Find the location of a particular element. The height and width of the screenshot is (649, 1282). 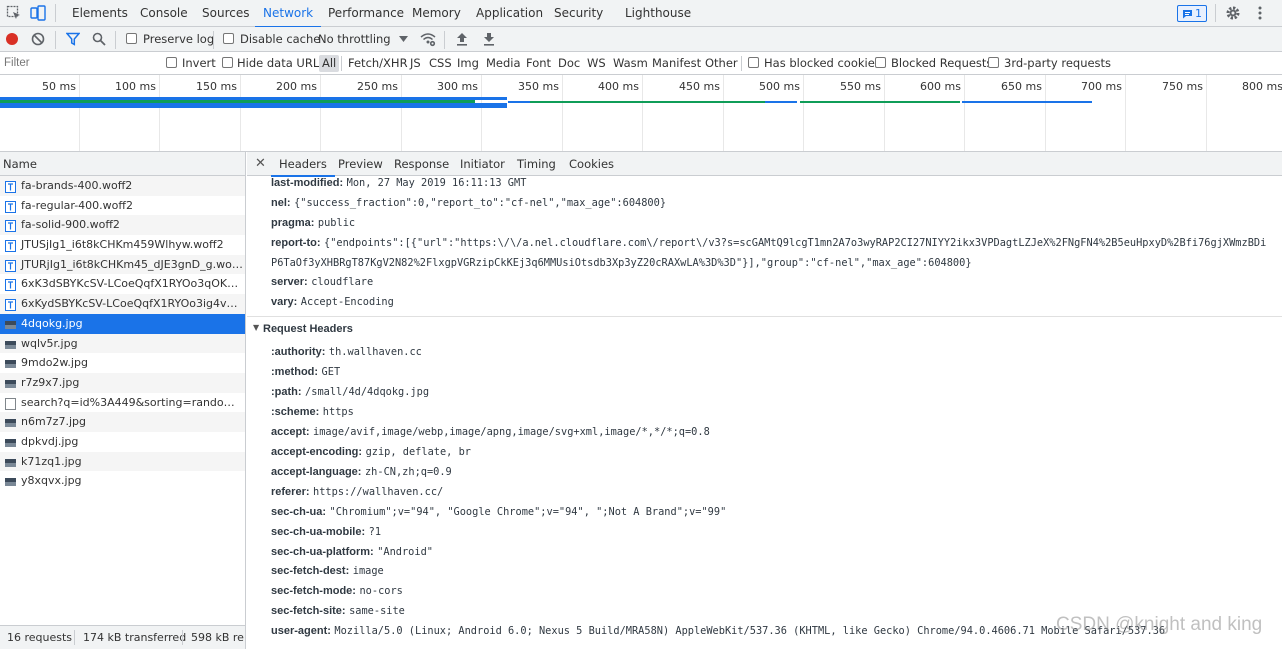

header-name: sec-fetch-site: is located at coordinates (308, 611).